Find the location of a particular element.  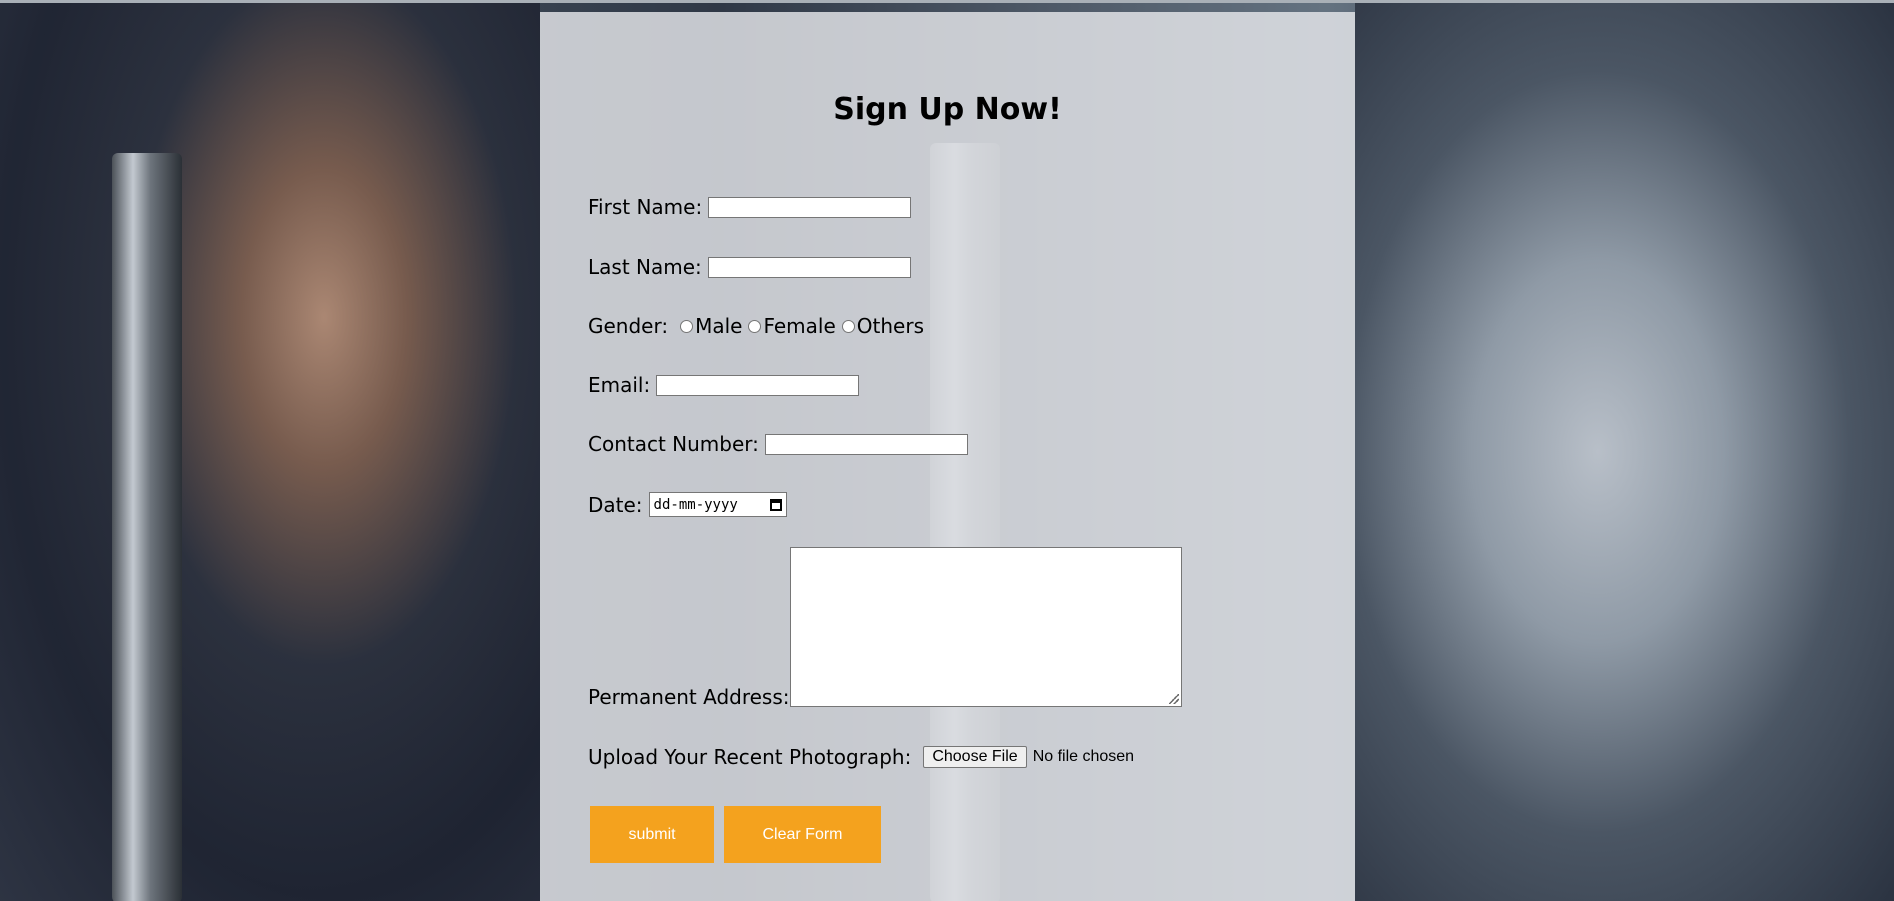

address-row: Permanent Address: is located at coordinates (692, 697).